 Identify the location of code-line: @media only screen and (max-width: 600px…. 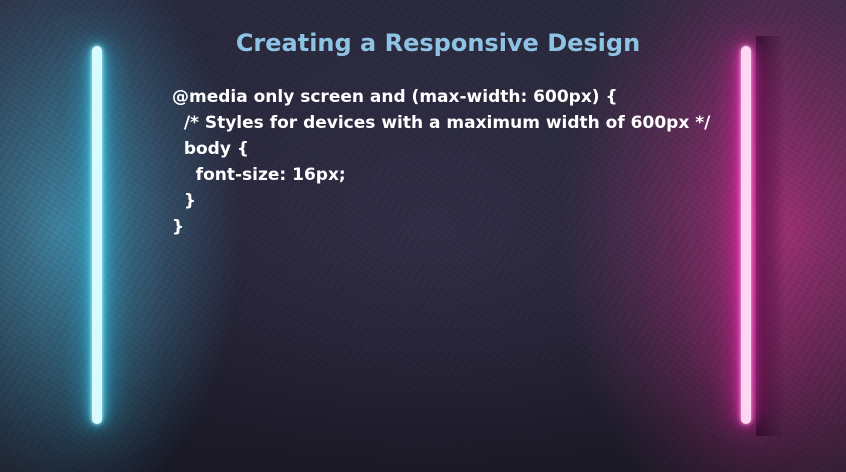
(395, 97).